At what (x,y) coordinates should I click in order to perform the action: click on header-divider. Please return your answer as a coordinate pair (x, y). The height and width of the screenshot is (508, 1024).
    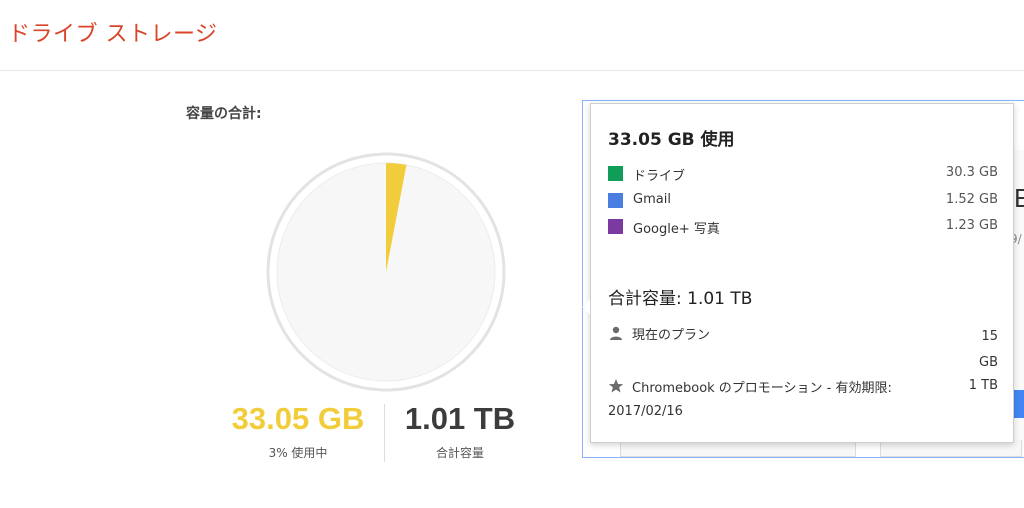
    Looking at the image, I should click on (512, 70).